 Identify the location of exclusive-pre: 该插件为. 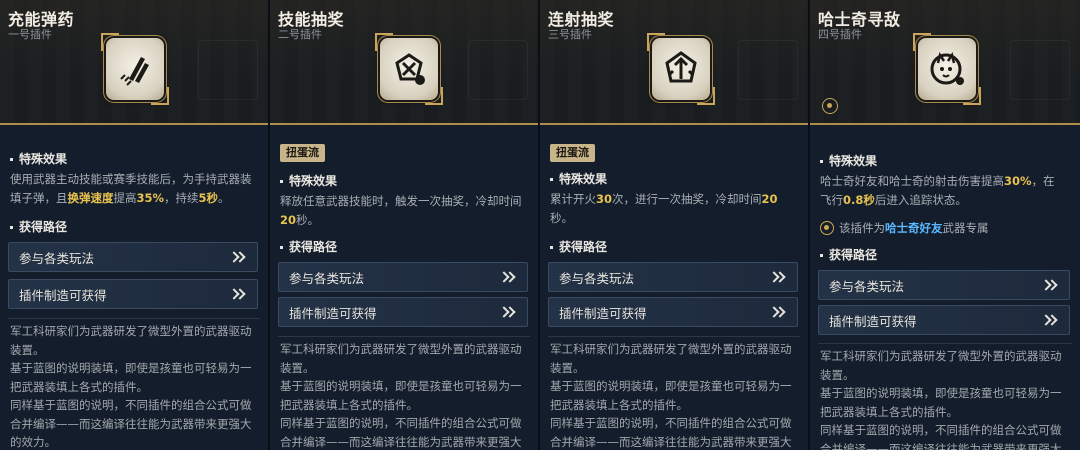
(862, 228).